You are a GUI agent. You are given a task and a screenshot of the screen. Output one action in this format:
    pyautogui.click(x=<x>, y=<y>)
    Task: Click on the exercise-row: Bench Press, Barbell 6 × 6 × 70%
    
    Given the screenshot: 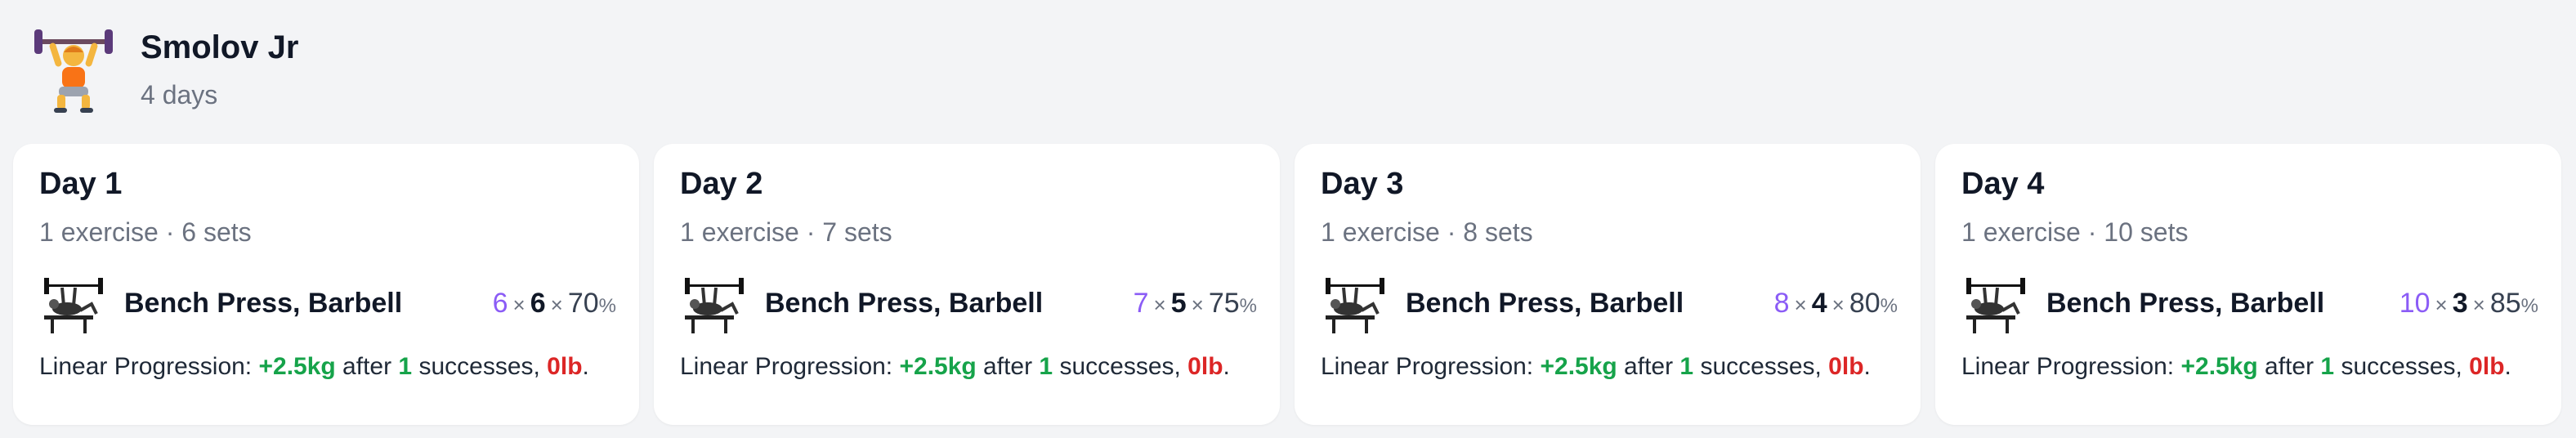 What is the action you would take?
    pyautogui.click(x=327, y=303)
    